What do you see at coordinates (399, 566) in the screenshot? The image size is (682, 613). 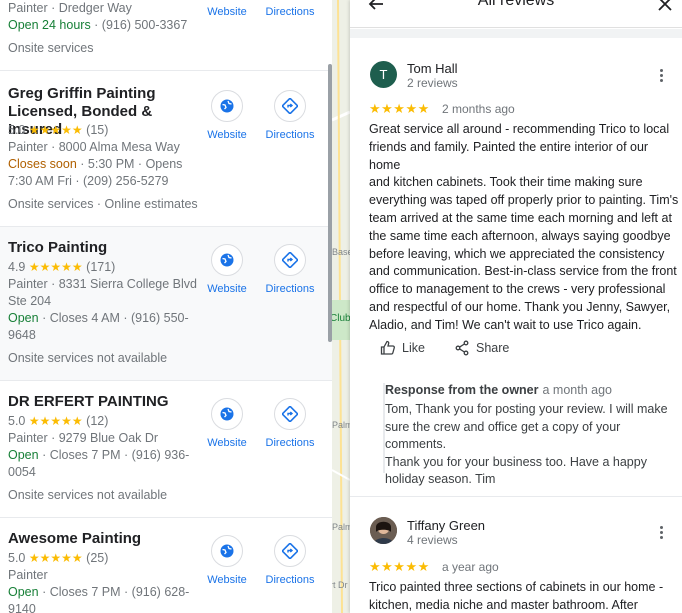 I see `review-stars: ★★★★★` at bounding box center [399, 566].